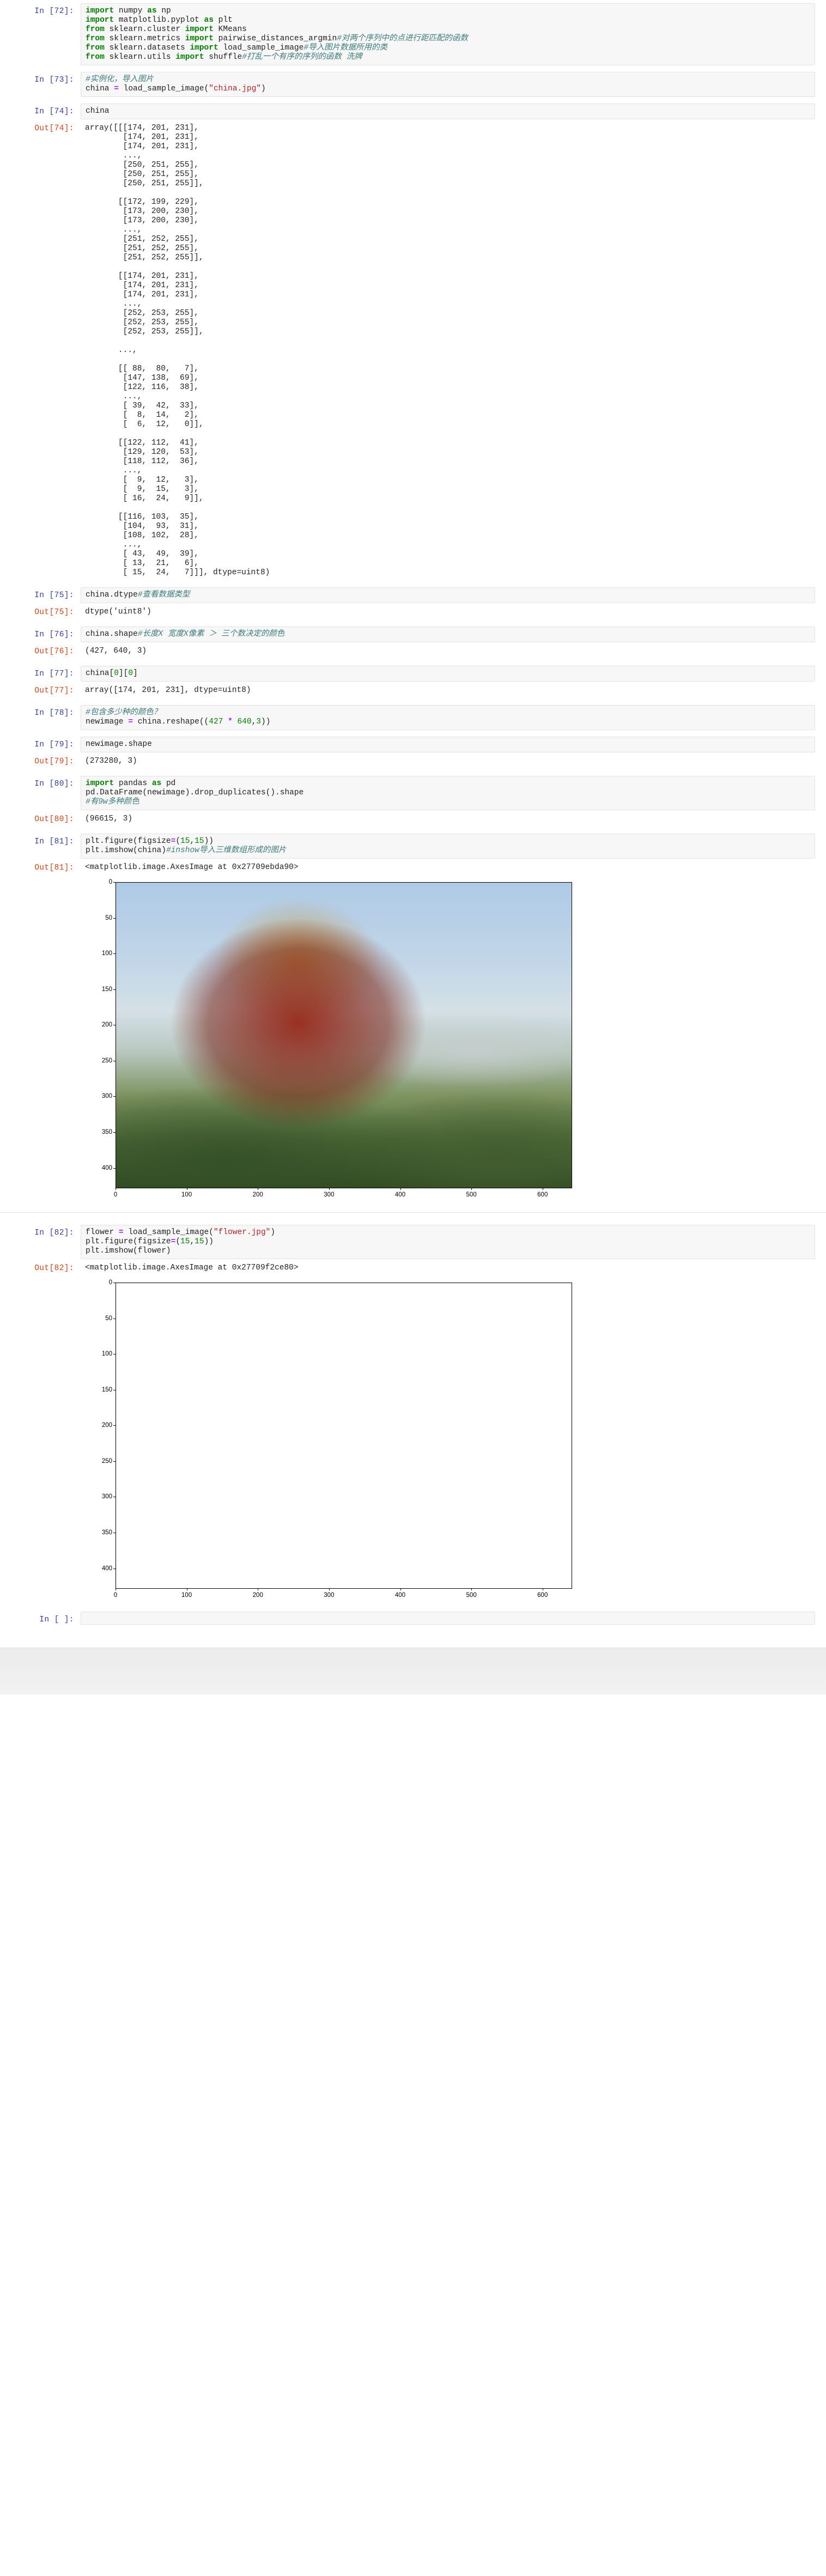 The image size is (826, 2576). I want to click on notebook-cell: In [75]: china.dtype#查看数据类型, so click(413, 595).